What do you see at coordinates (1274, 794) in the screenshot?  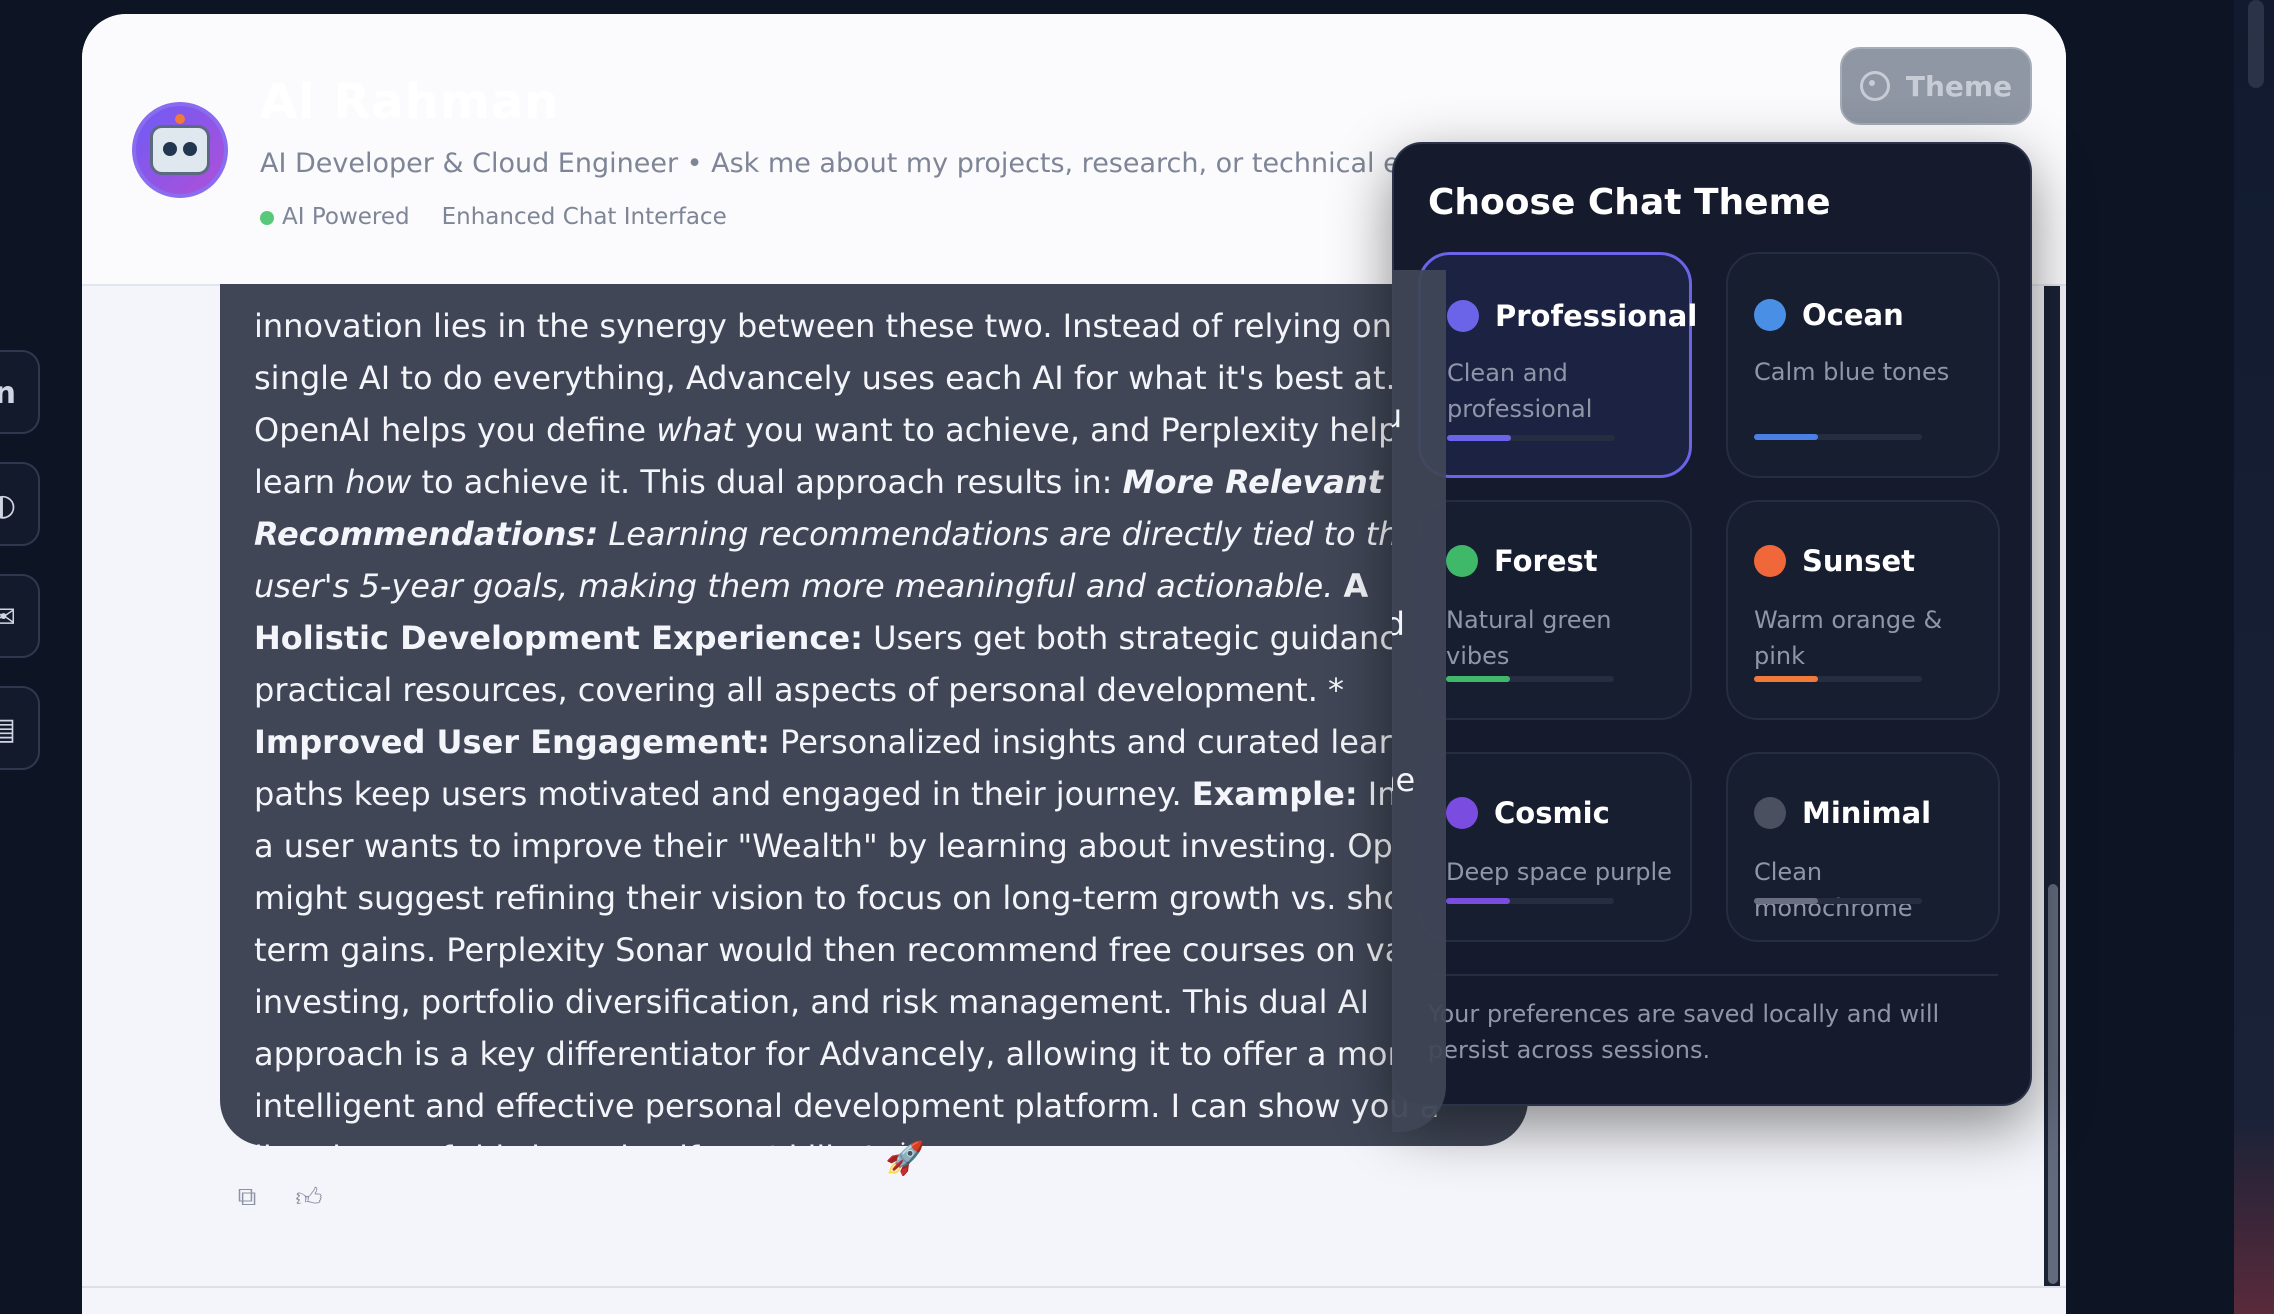 I see `message-segment: Example:` at bounding box center [1274, 794].